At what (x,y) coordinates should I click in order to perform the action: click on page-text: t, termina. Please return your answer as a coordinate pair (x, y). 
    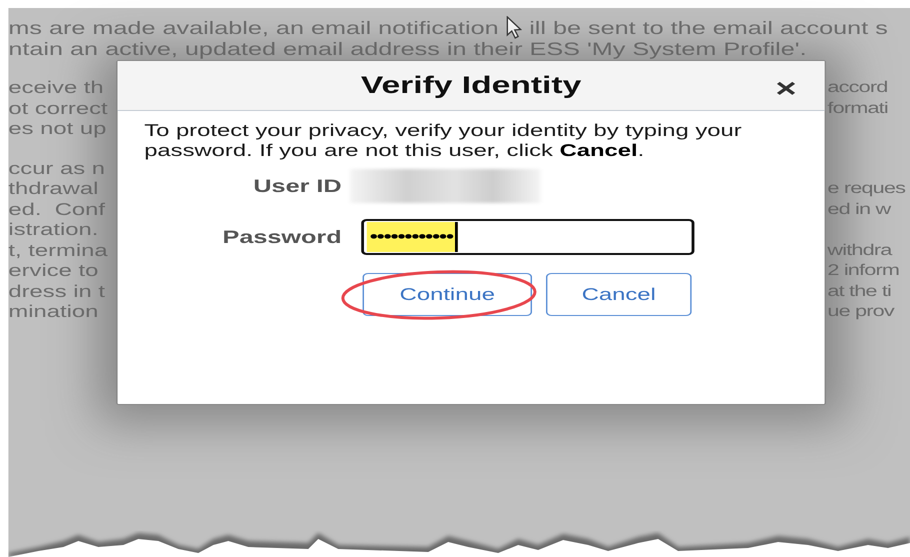
    Looking at the image, I should click on (58, 250).